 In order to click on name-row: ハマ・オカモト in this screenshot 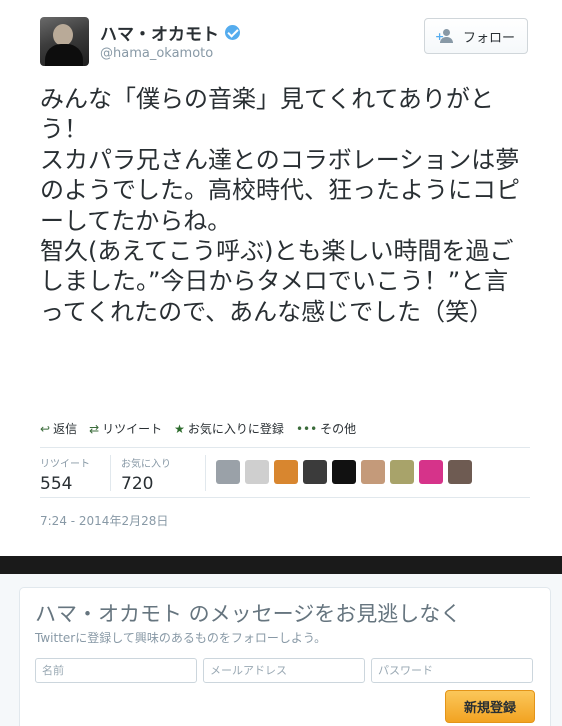, I will do `click(170, 32)`.